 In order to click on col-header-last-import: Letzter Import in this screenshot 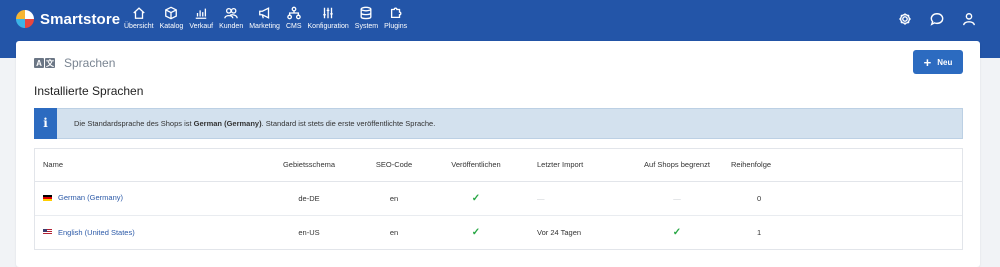, I will do `click(572, 165)`.